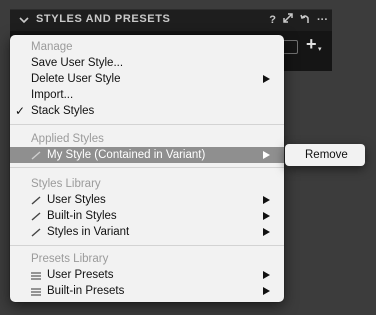  What do you see at coordinates (82, 216) in the screenshot?
I see `menu-item-label: Built-in Styles` at bounding box center [82, 216].